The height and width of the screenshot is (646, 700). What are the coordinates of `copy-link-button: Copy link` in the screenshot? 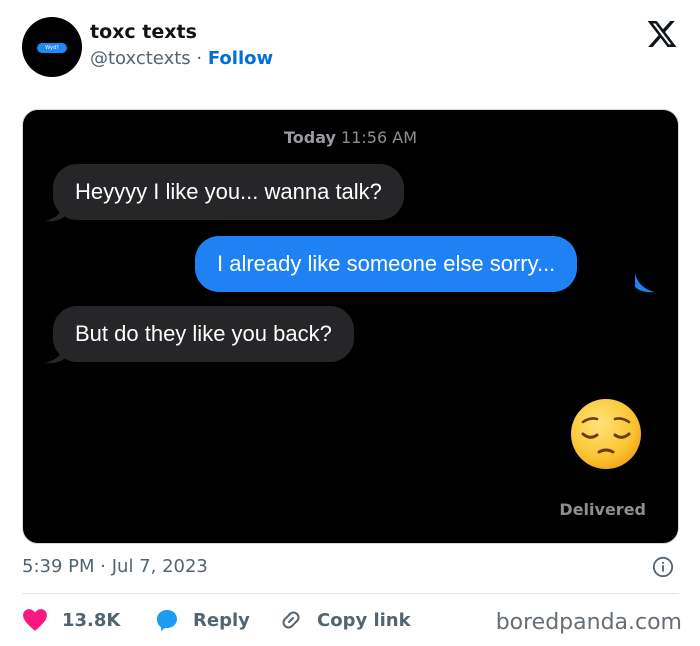 It's located at (345, 620).